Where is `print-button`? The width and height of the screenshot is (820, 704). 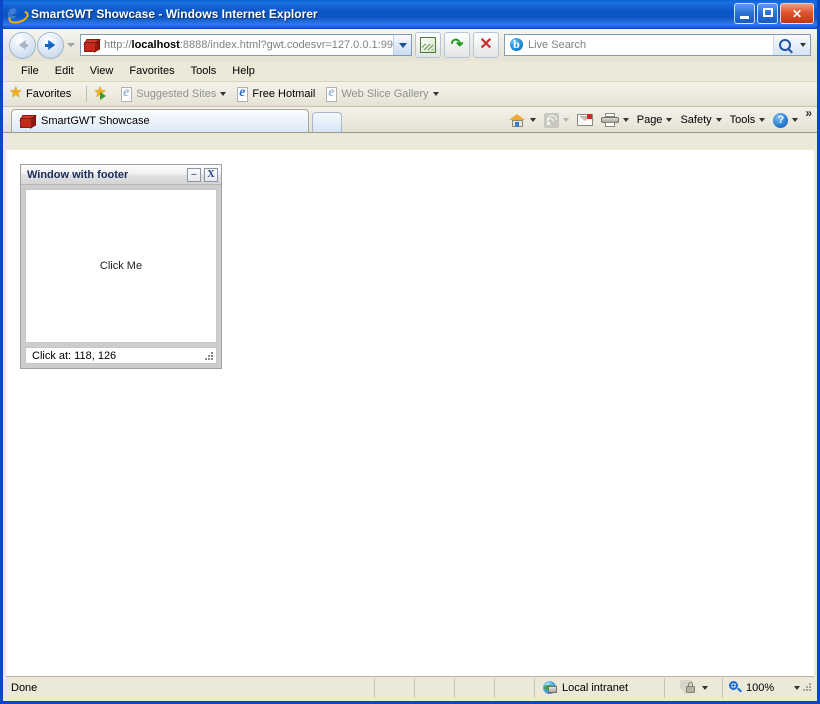 print-button is located at coordinates (615, 120).